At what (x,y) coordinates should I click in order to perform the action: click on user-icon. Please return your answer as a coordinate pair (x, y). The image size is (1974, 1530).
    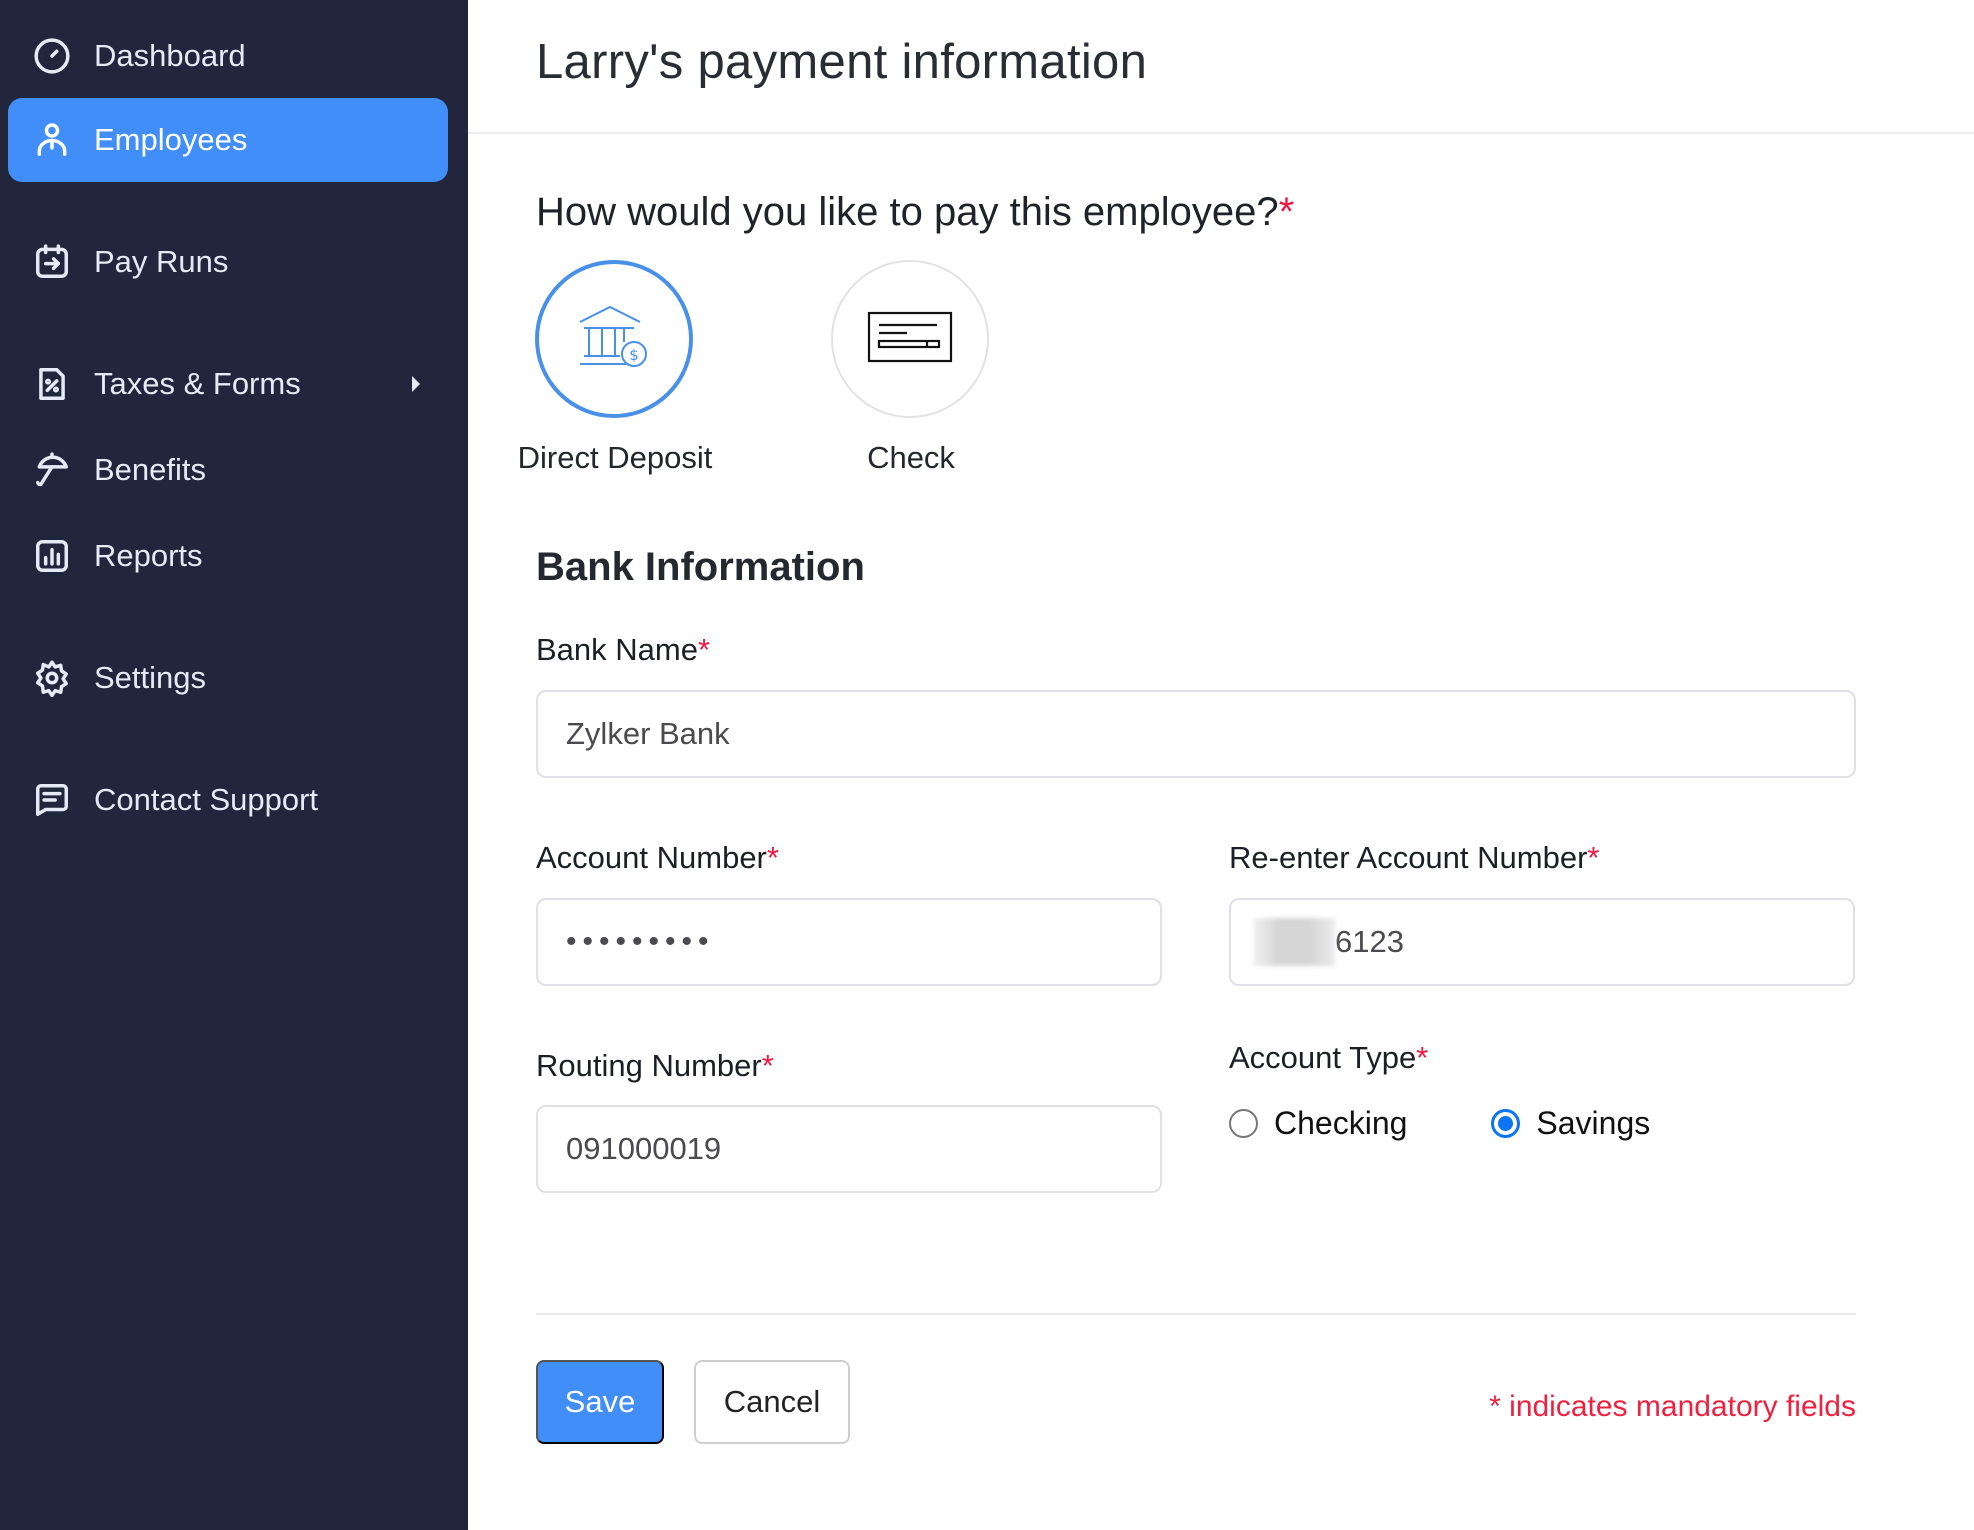
    Looking at the image, I should click on (52, 140).